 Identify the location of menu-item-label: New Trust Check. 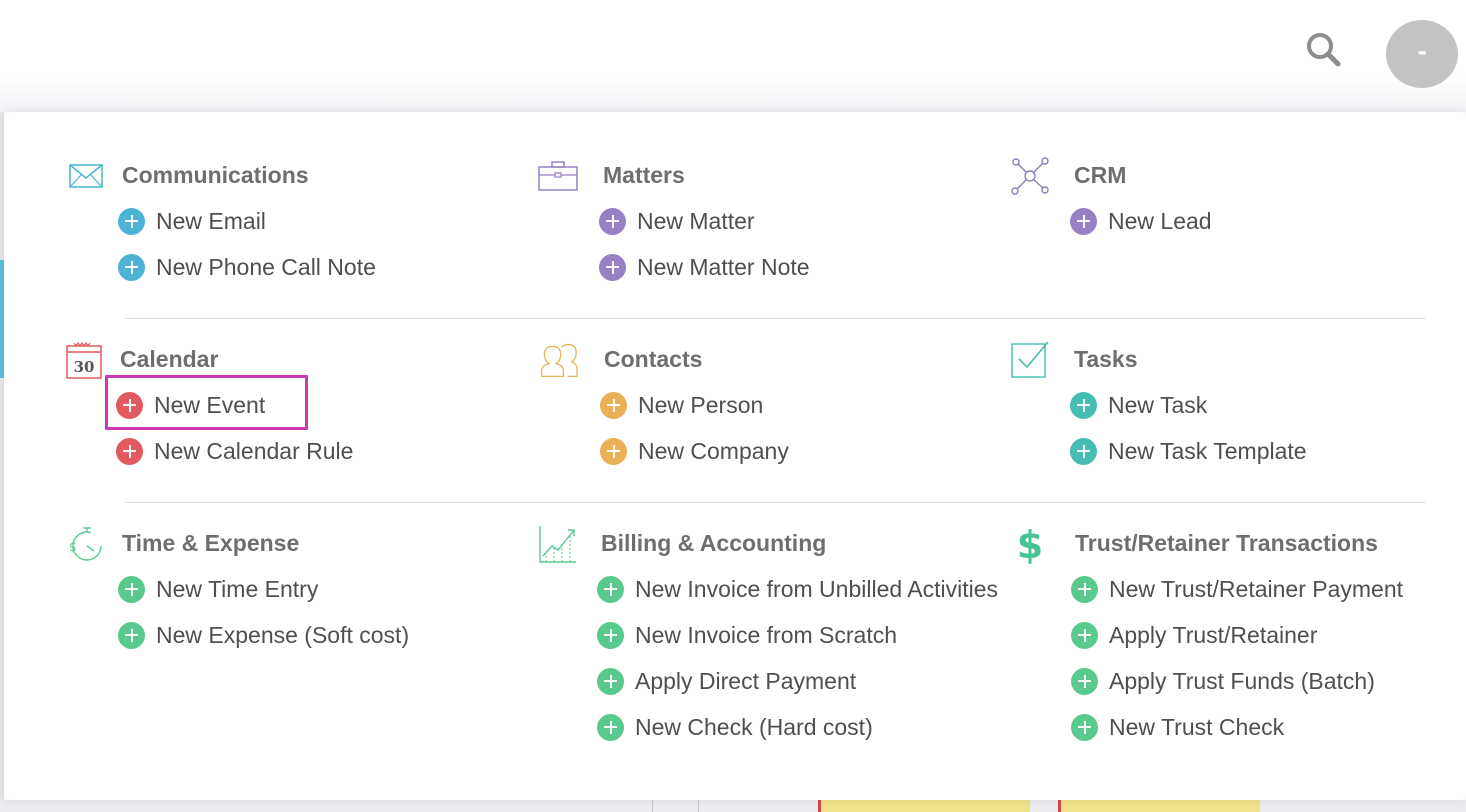
(1197, 726).